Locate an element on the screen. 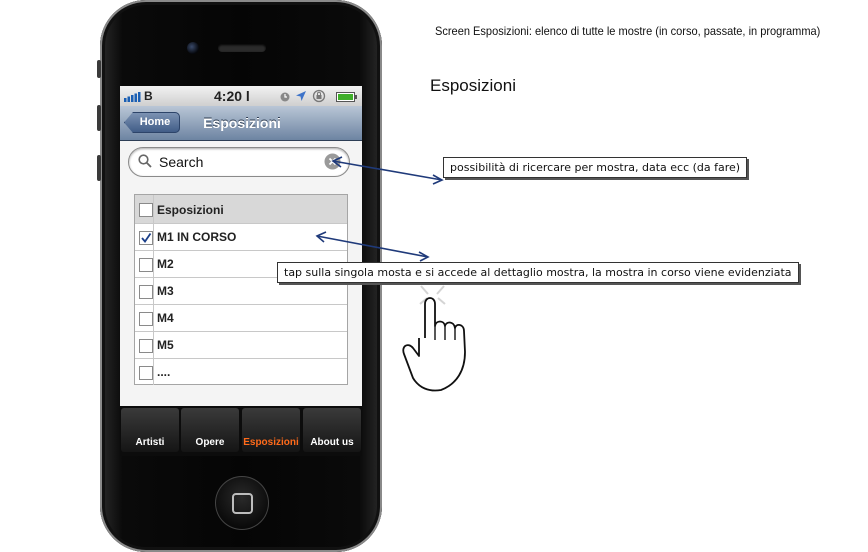 The image size is (868, 552). tap-hand-icon is located at coordinates (434, 338).